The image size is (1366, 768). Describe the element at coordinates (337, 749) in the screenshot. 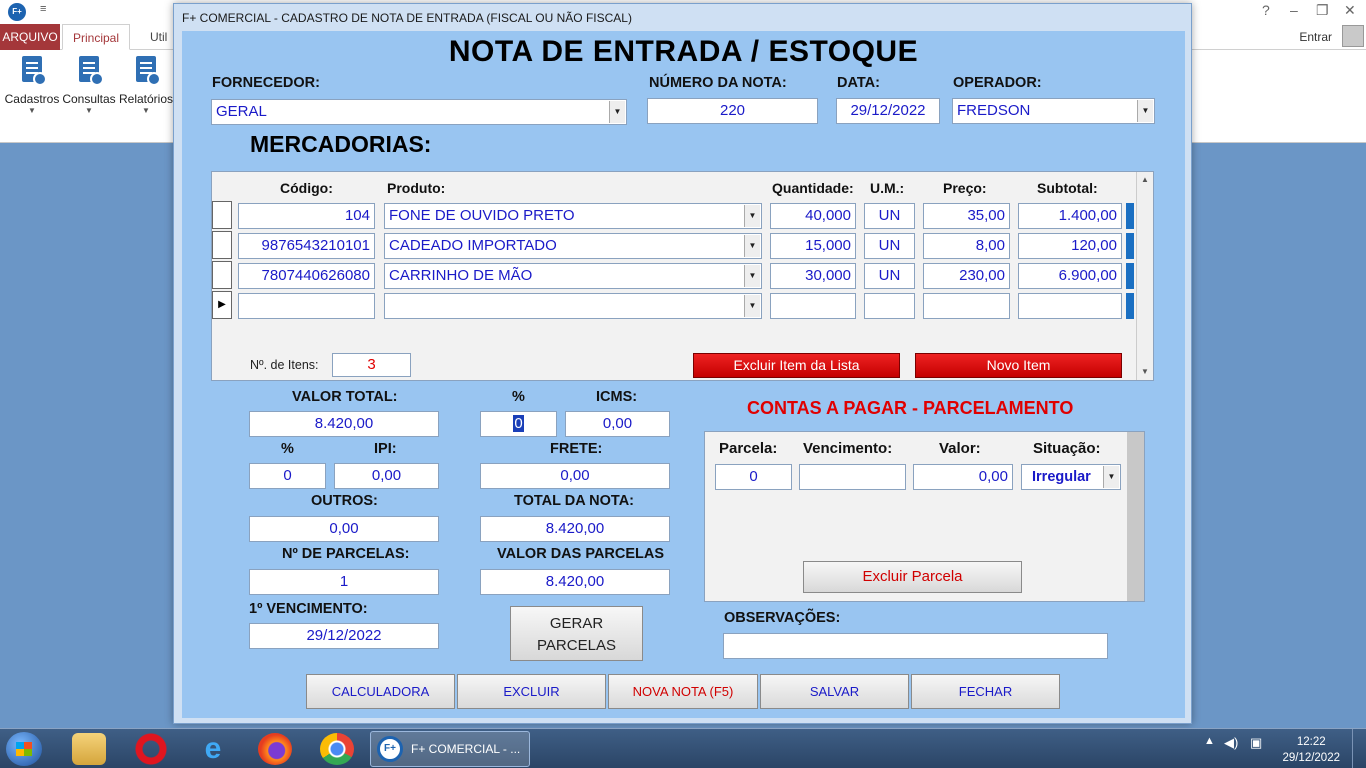

I see `chrome-icon` at that location.